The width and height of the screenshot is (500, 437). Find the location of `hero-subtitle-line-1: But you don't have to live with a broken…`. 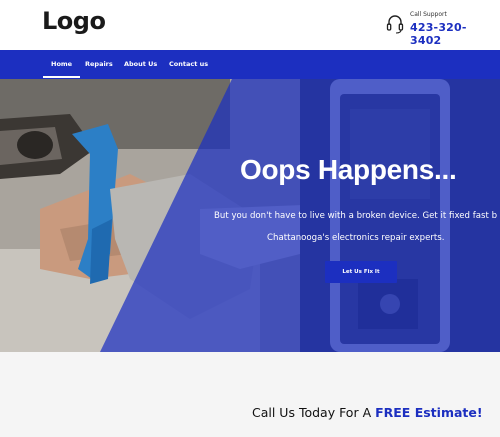

hero-subtitle-line-1: But you don't have to live with a broken… is located at coordinates (356, 216).